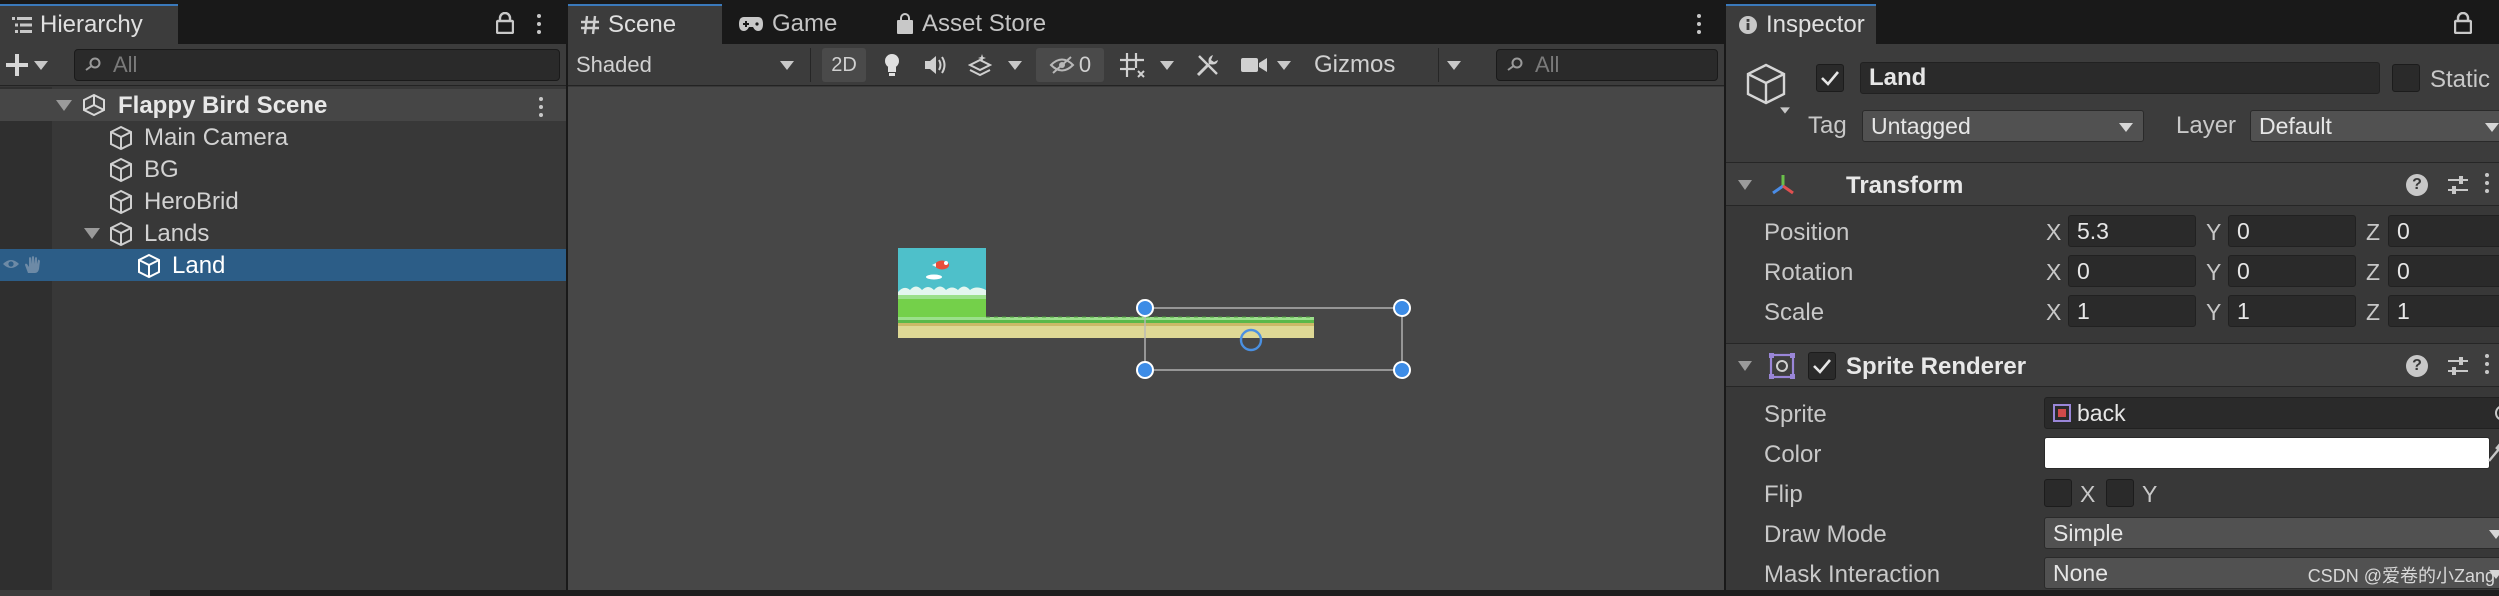 The width and height of the screenshot is (2499, 596). What do you see at coordinates (844, 65) in the screenshot?
I see `mode-2d-toggle: 2D` at bounding box center [844, 65].